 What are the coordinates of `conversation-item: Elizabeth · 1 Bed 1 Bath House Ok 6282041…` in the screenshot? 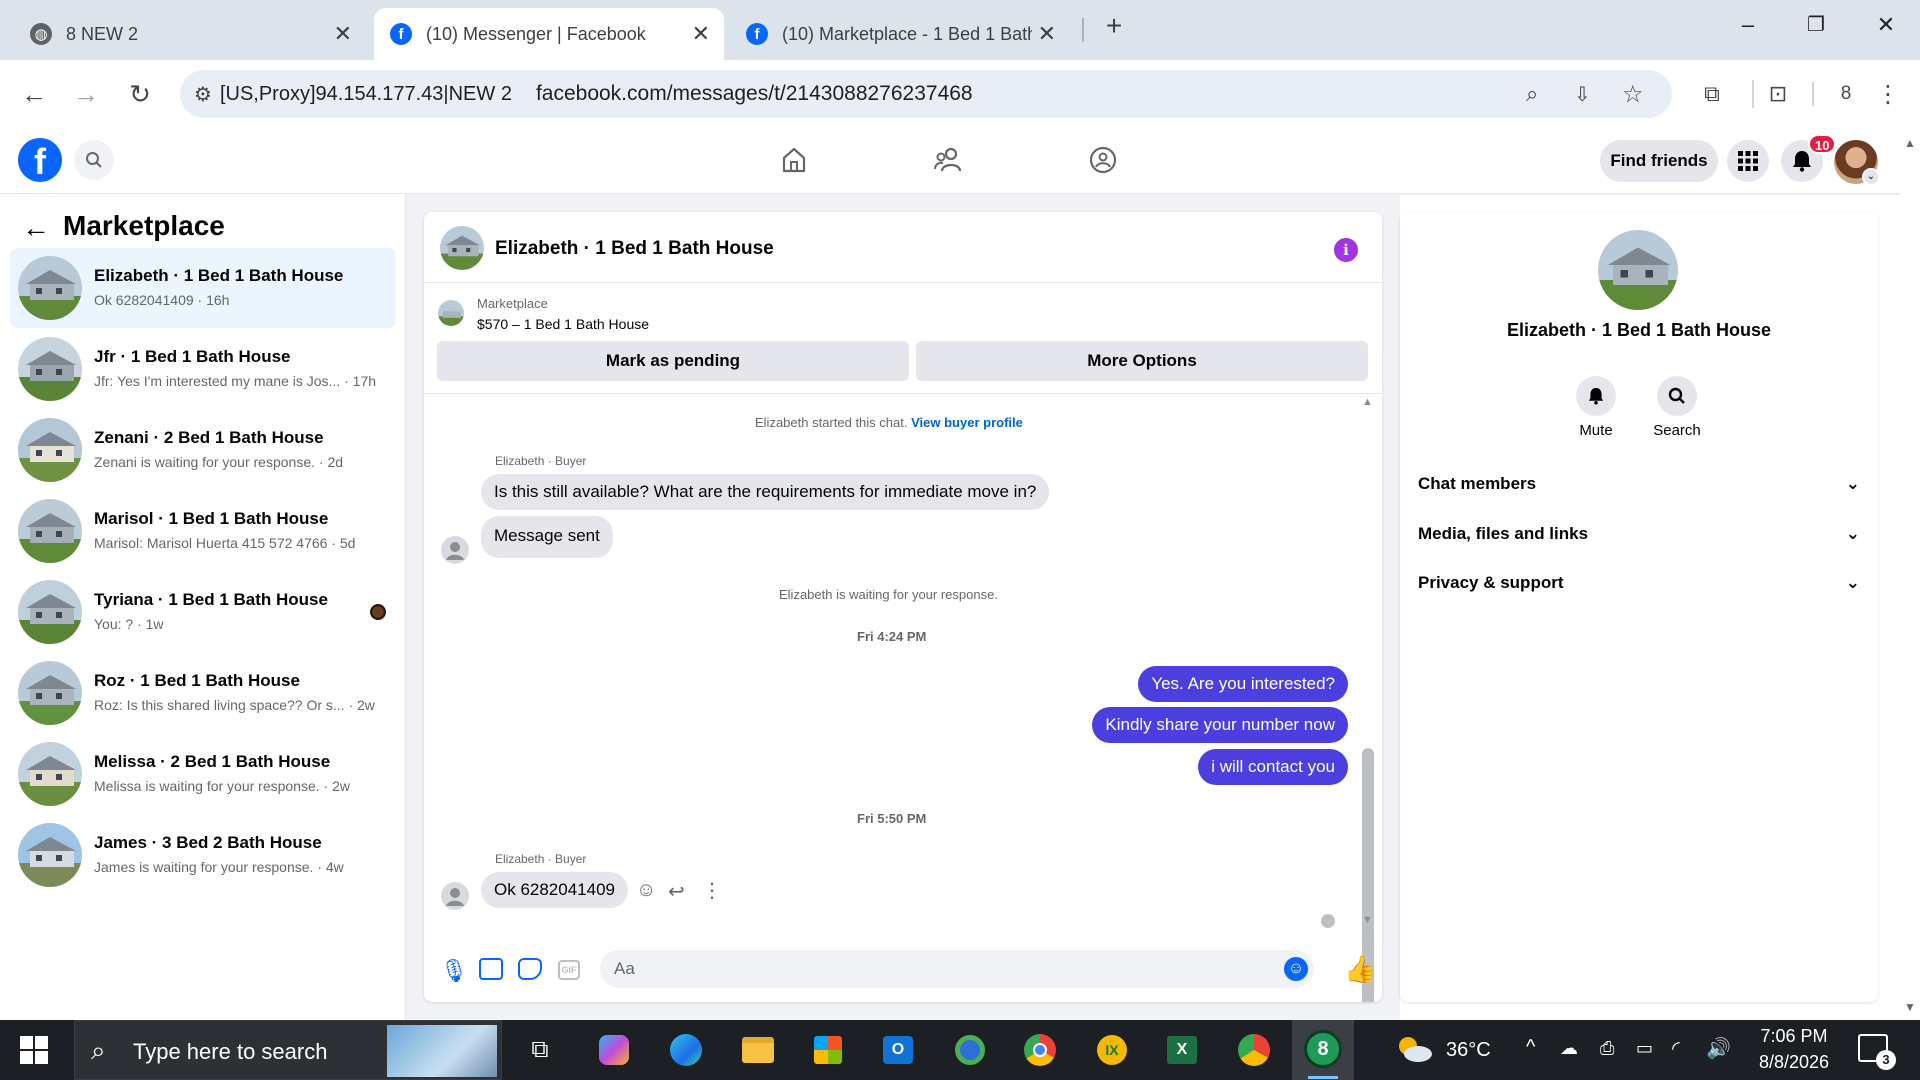 It's located at (203, 288).